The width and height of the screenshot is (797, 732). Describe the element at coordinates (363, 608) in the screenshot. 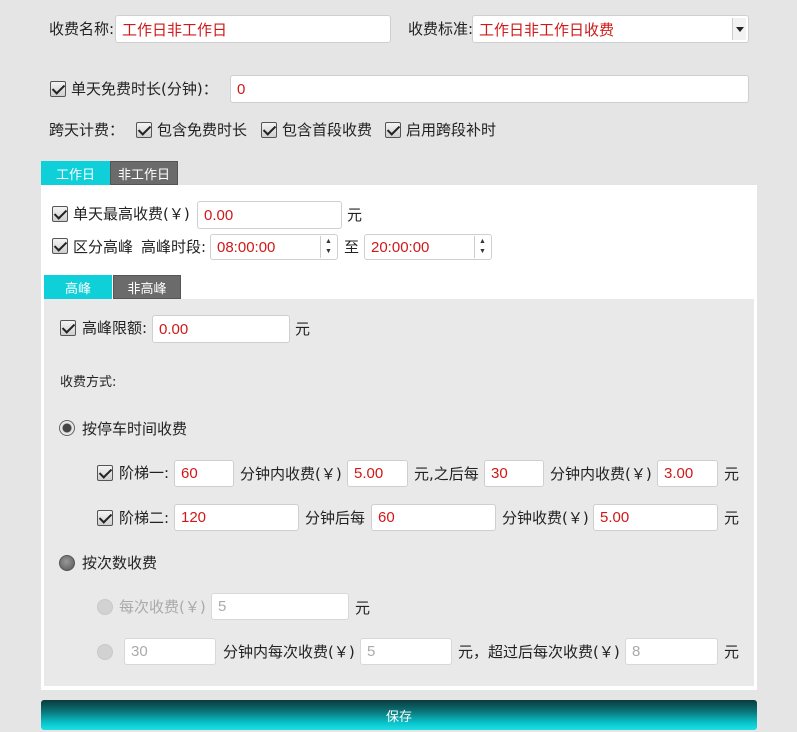

I see `per-time-unit: 元` at that location.